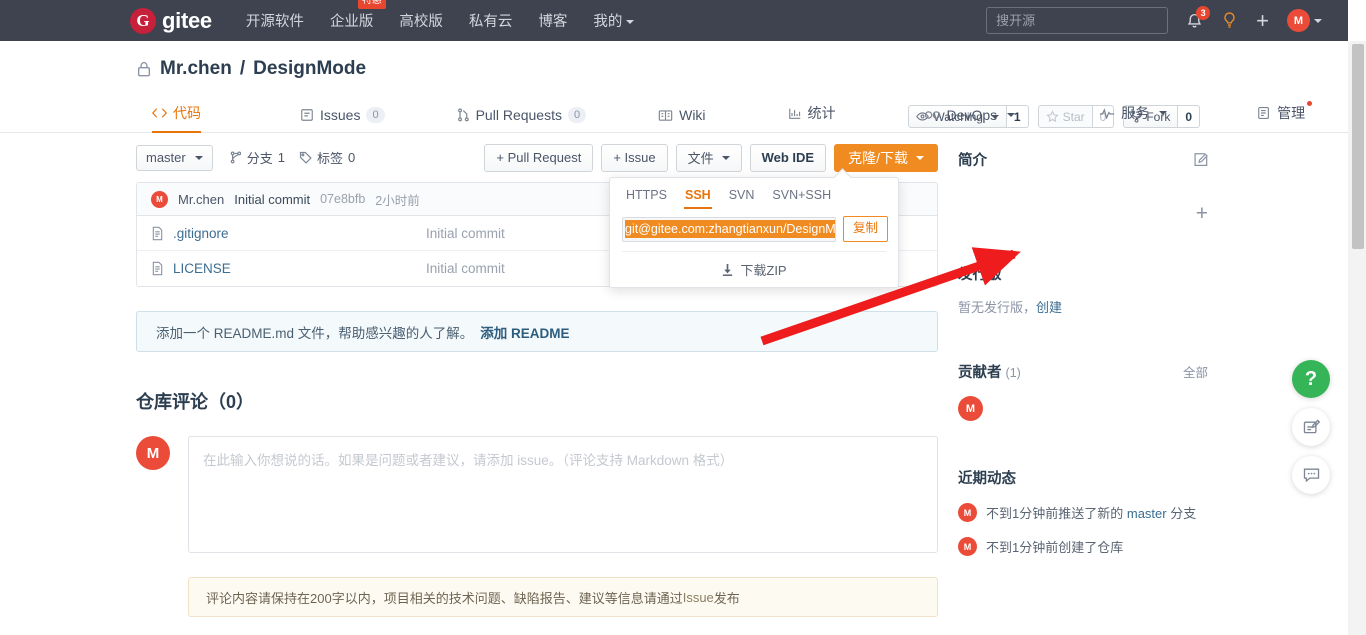 The image size is (1366, 635). Describe the element at coordinates (491, 20) in the screenshot. I see `nav-link-privatecloud: 私有云` at that location.